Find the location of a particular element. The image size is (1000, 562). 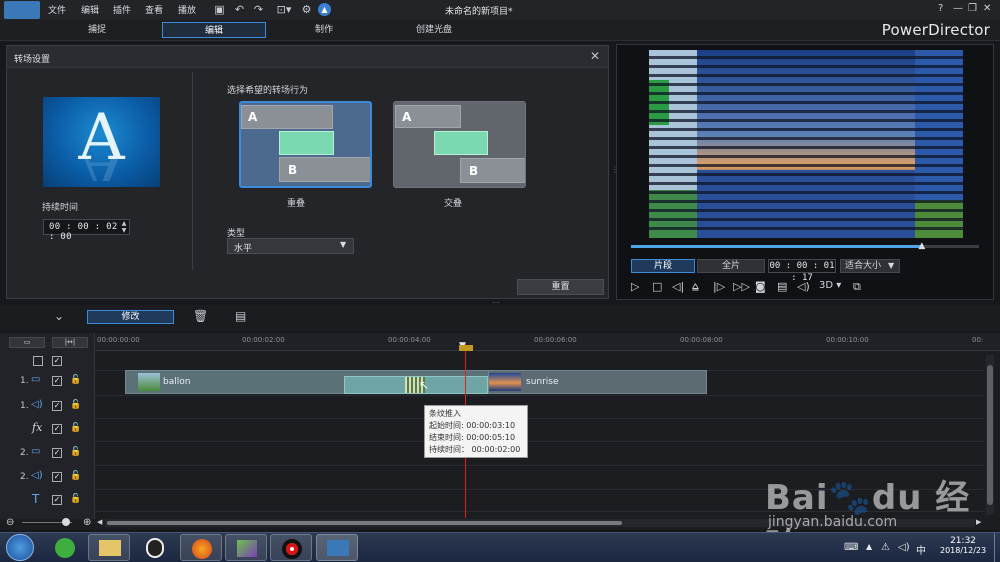

gear-icon: ⚙ is located at coordinates (306, 9).